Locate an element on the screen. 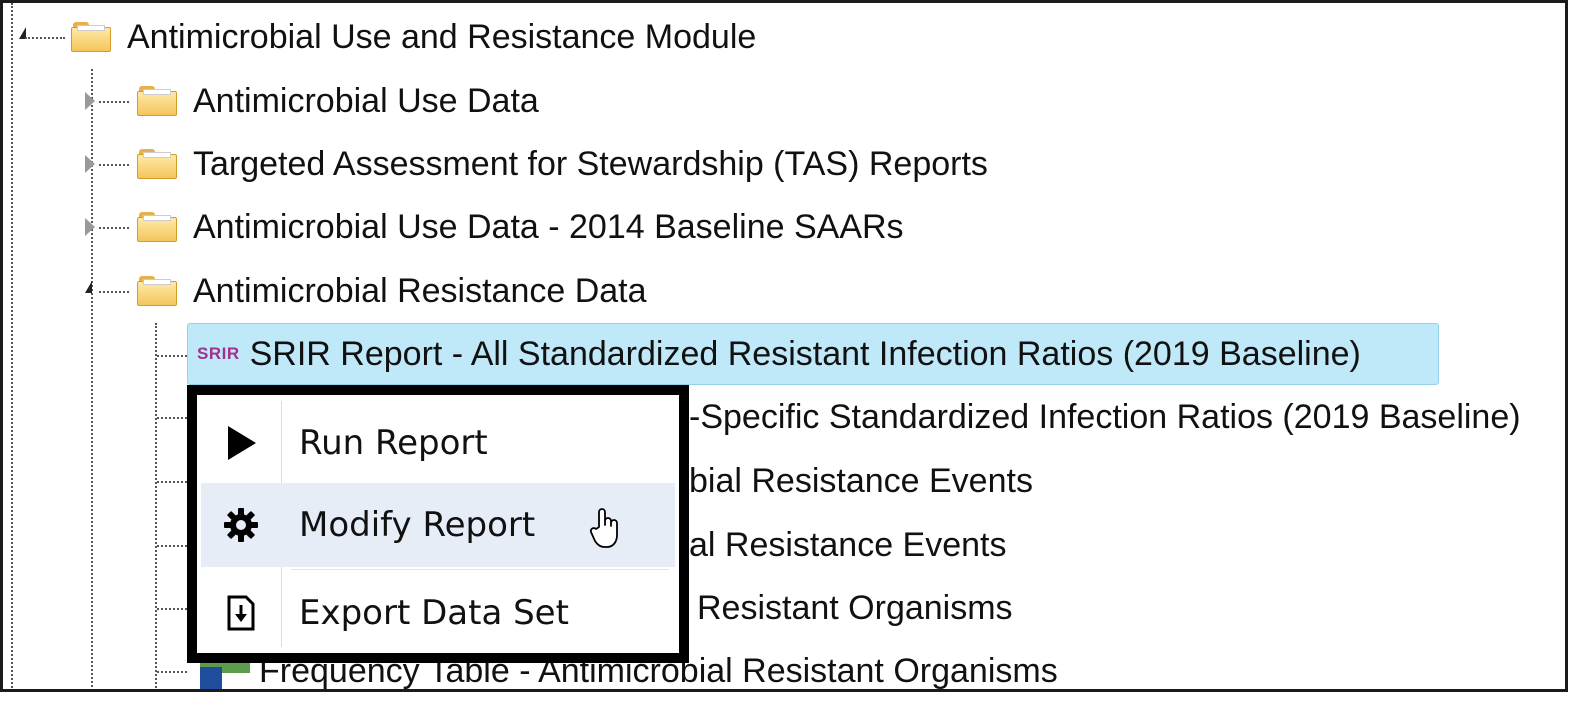 The height and width of the screenshot is (705, 1596). tree-node-folder: Antimicrobial Resistance Data is located at coordinates (392, 291).